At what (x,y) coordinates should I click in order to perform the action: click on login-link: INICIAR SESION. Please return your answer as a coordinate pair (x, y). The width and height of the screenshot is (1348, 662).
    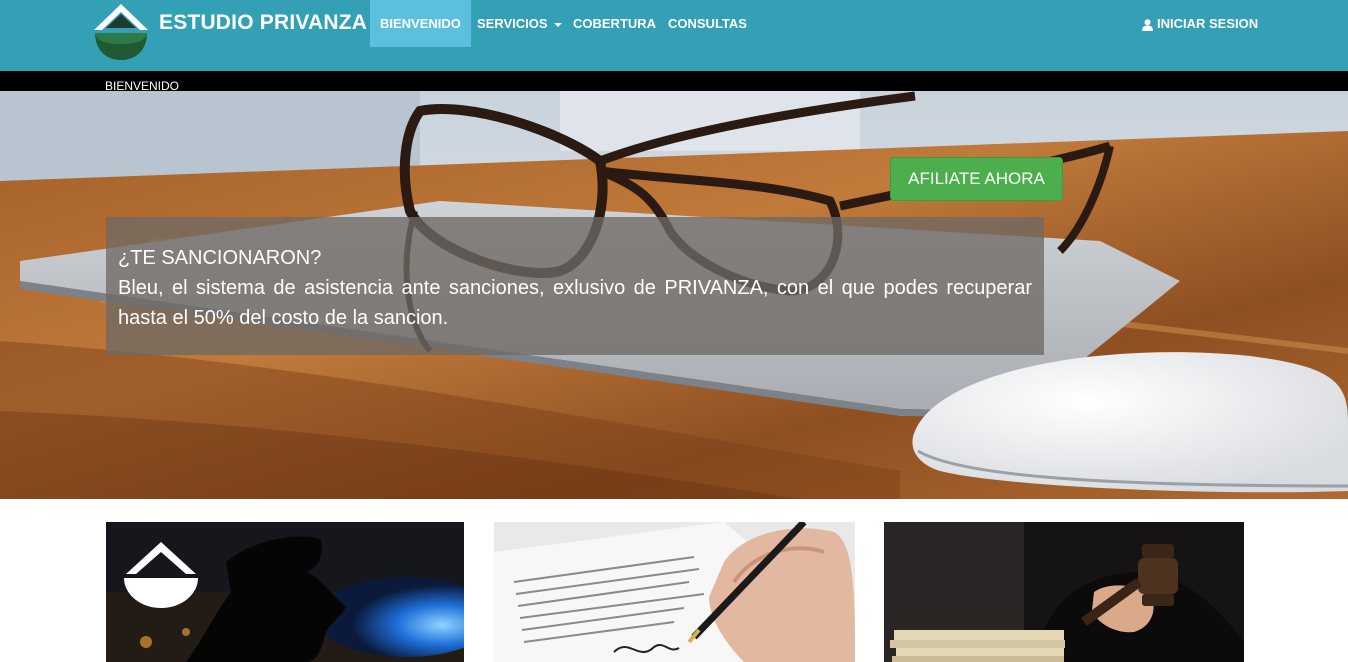
    Looking at the image, I should click on (1200, 23).